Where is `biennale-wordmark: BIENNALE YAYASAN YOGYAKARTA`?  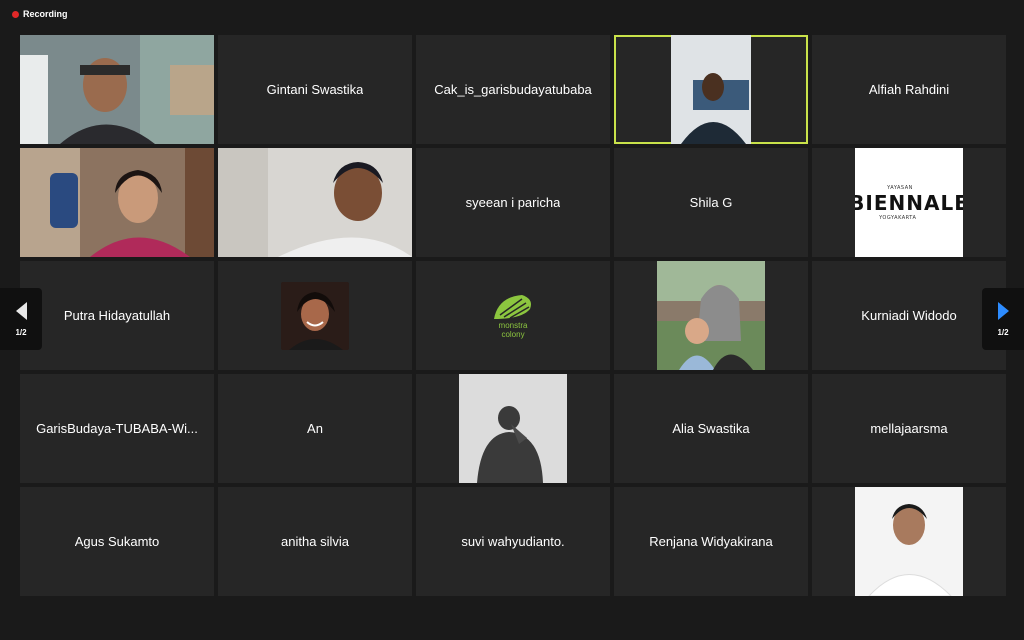 biennale-wordmark: BIENNALE YAYASAN YOGYAKARTA is located at coordinates (909, 203).